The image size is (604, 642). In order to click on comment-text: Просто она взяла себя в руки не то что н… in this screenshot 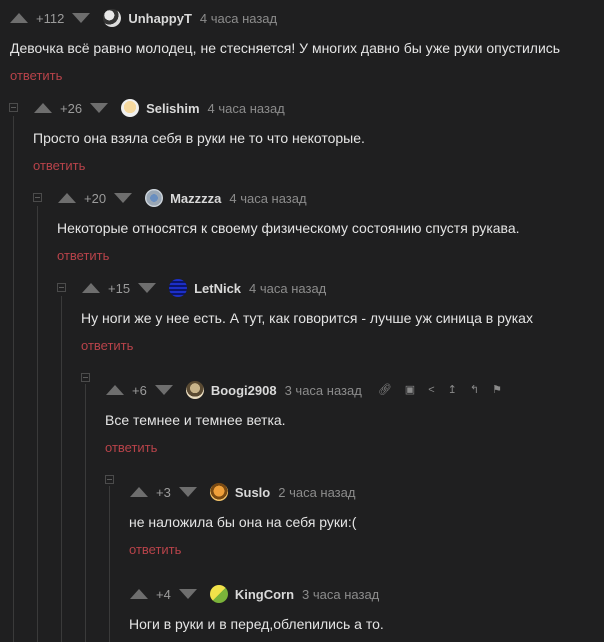, I will do `click(199, 138)`.